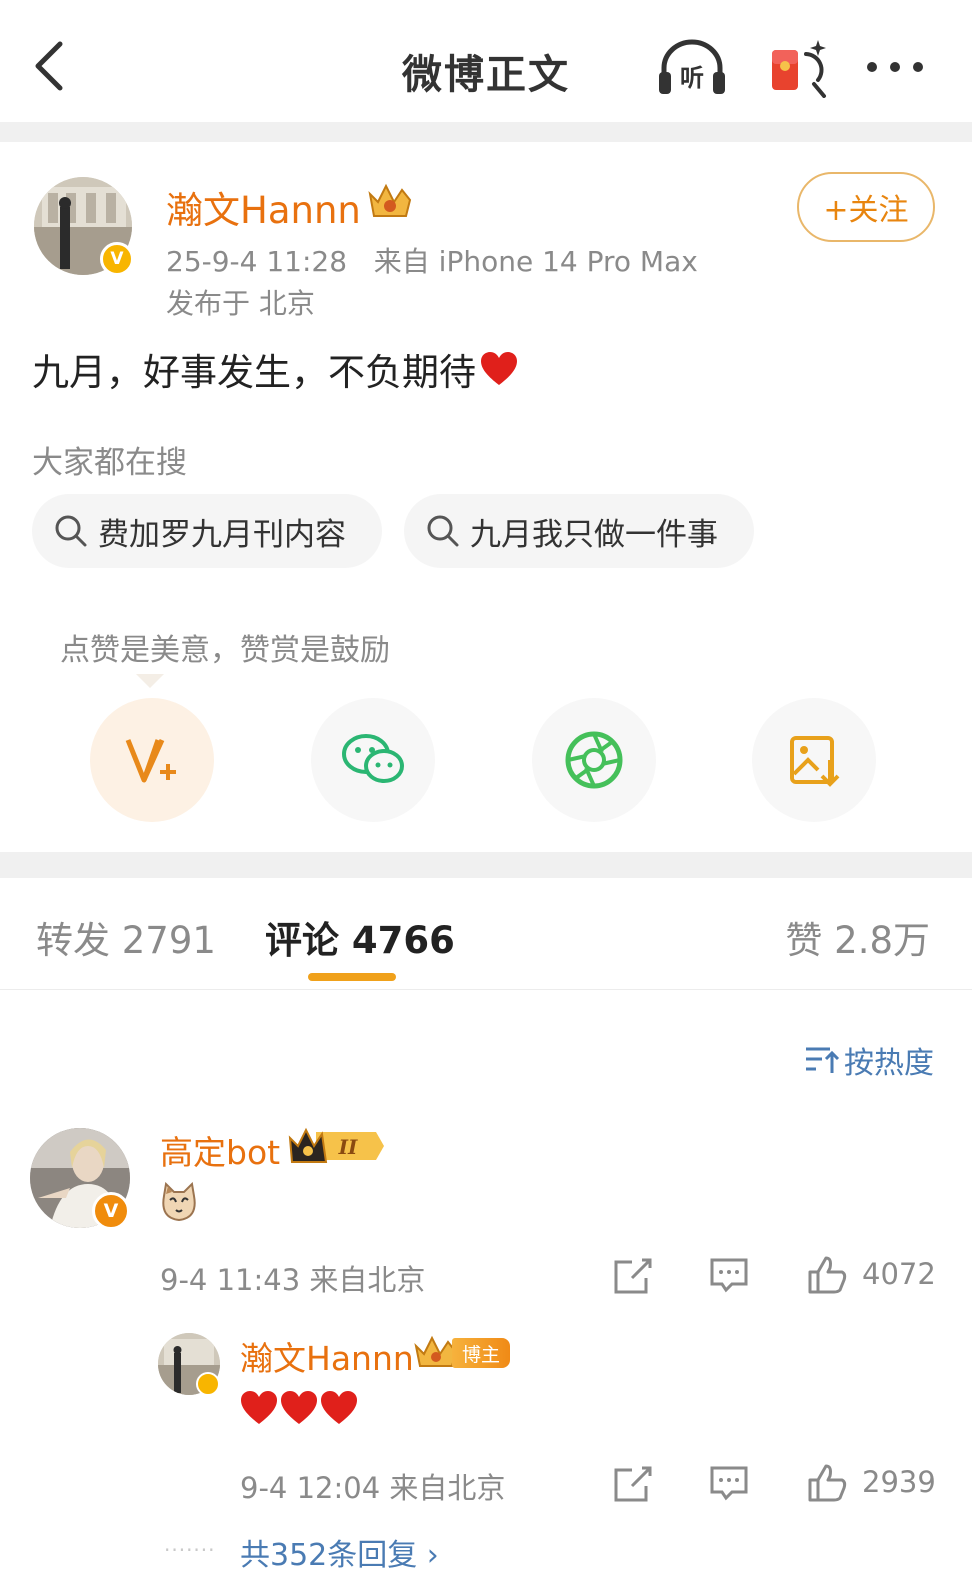 This screenshot has width=972, height=1581. I want to click on reward-button, so click(152, 760).